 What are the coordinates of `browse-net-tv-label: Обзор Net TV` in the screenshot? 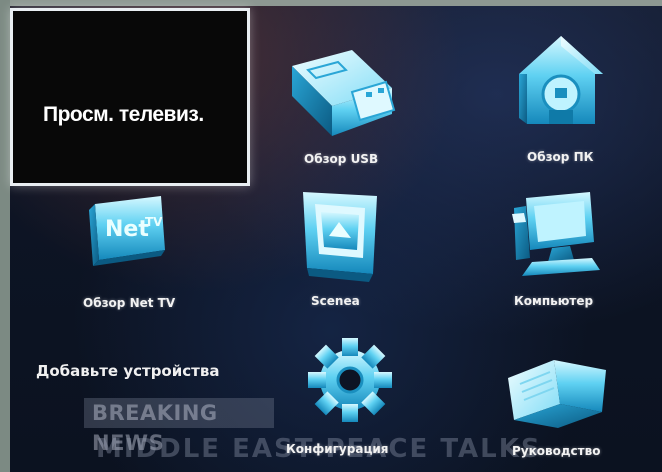 It's located at (129, 303).